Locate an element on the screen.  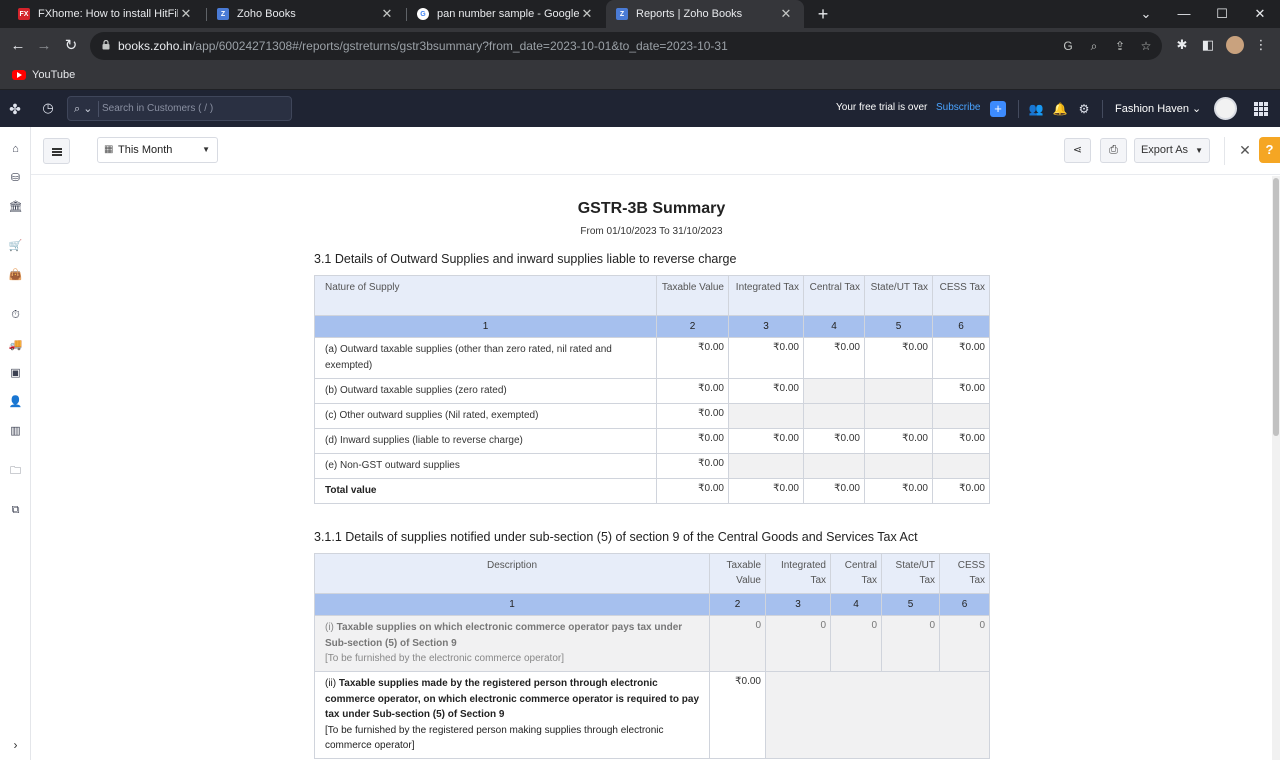
new-tab-button: + is located at coordinates (823, 14).